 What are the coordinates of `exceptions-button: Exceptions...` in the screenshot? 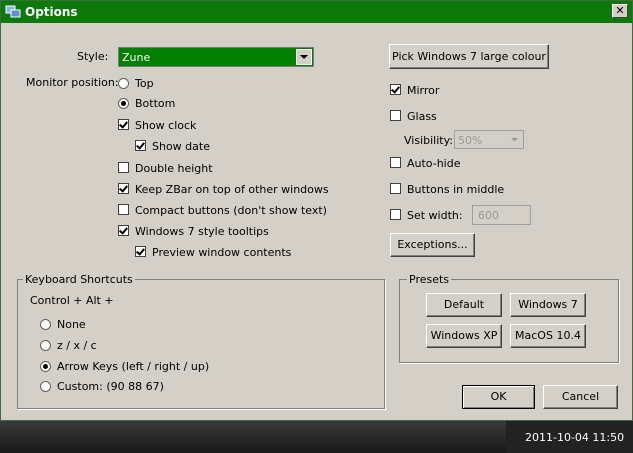 It's located at (432, 245).